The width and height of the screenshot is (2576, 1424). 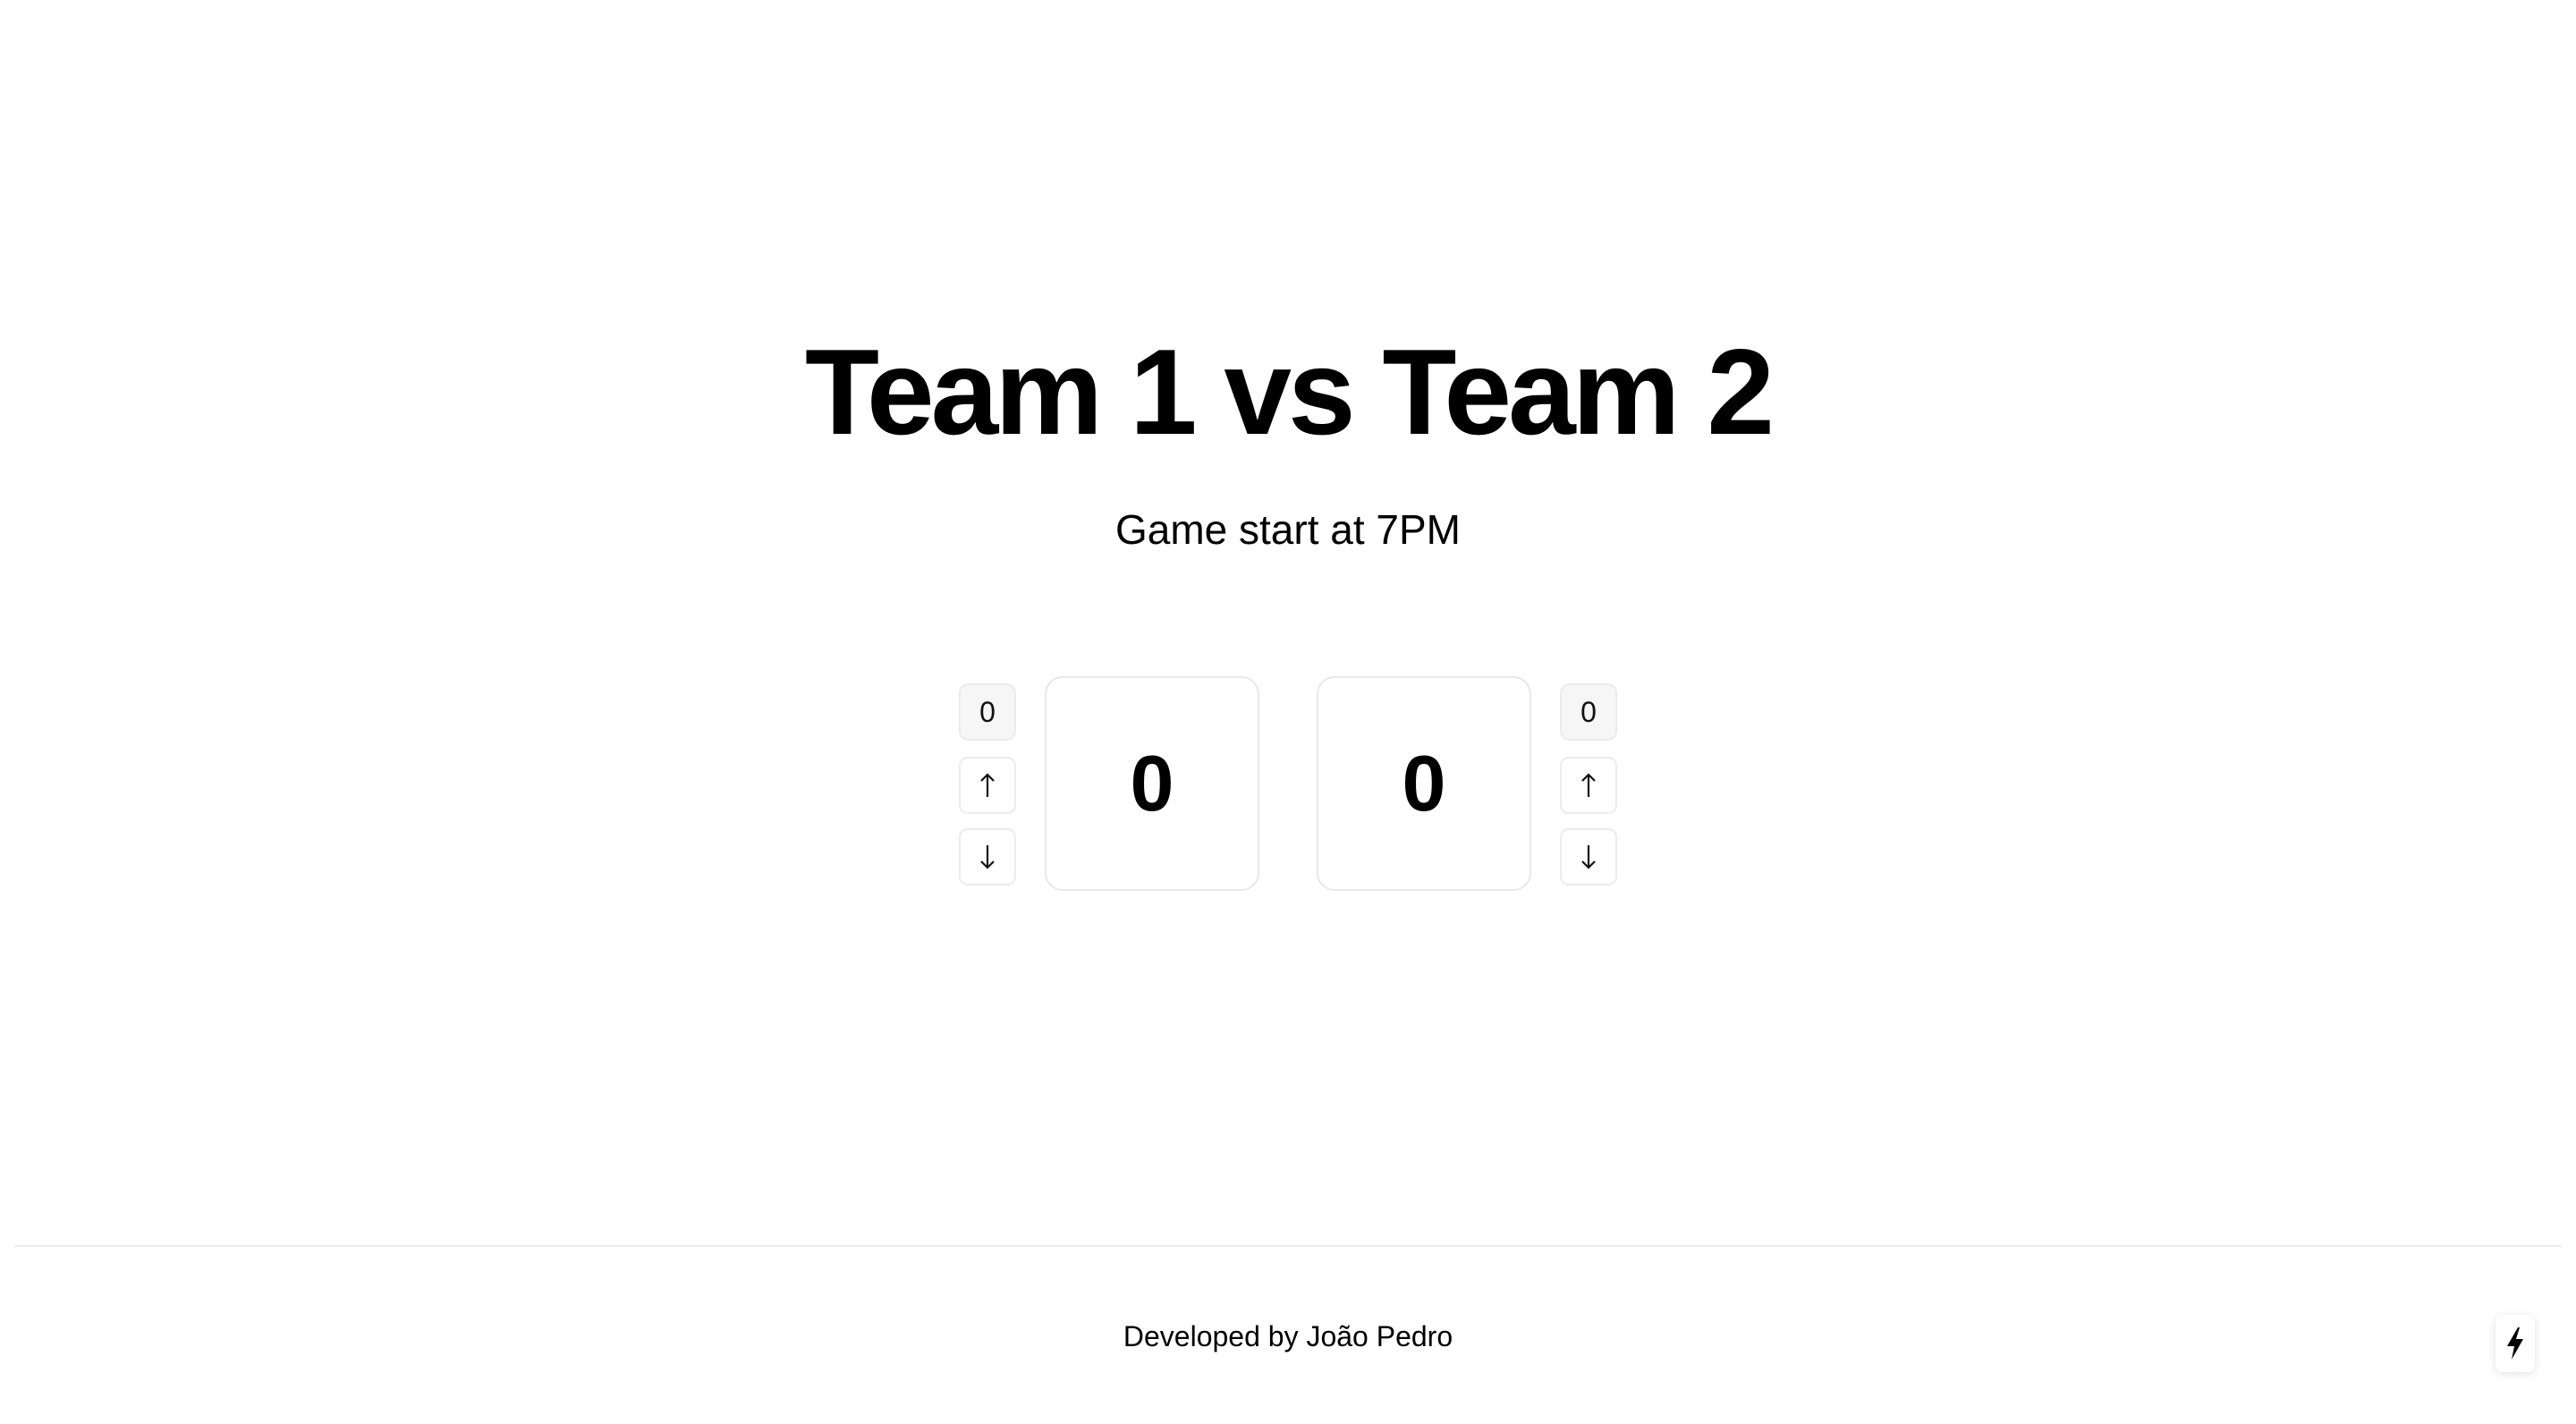 I want to click on team1-score: 0, so click(x=1152, y=783).